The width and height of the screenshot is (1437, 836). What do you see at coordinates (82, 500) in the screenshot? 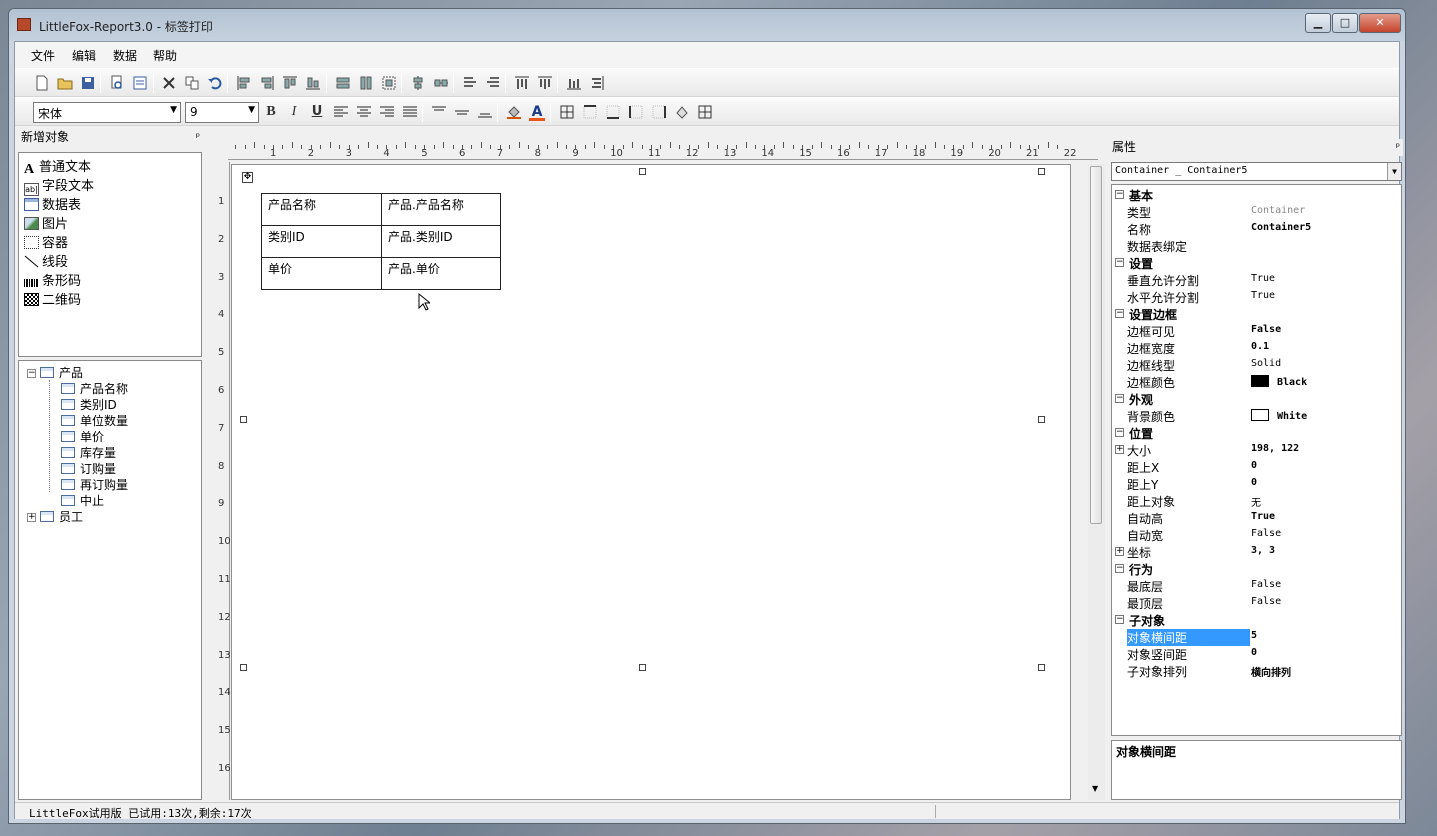
I see `tree-leaf: 中止` at bounding box center [82, 500].